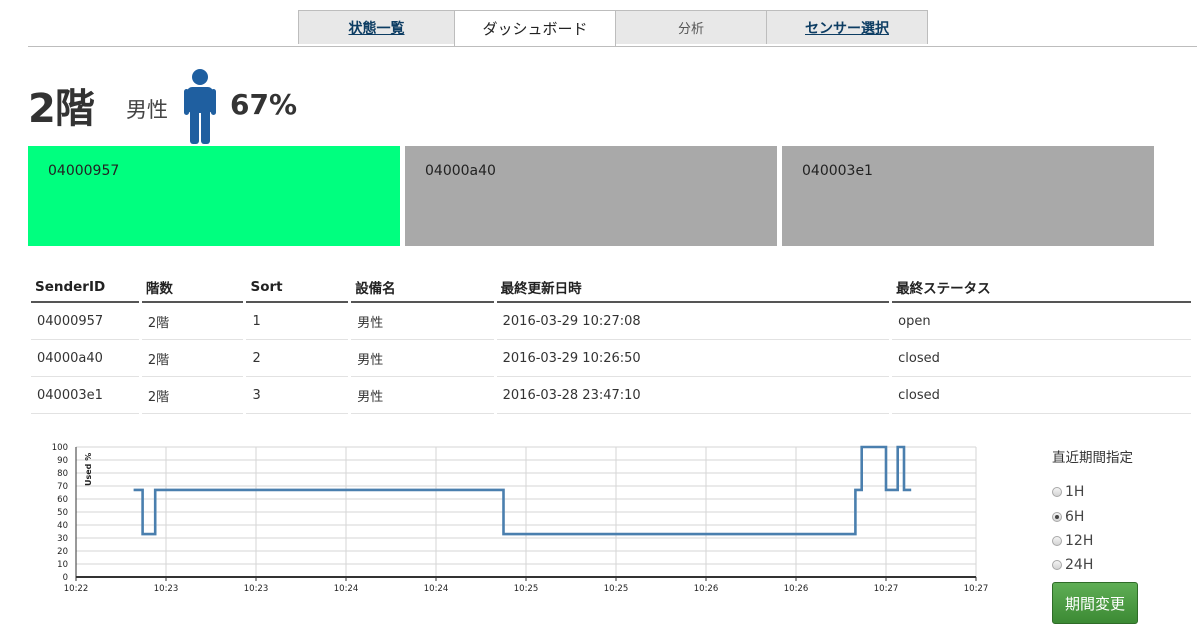  What do you see at coordinates (1041, 287) in the screenshot?
I see `column-header-last-status: 最終ステータス` at bounding box center [1041, 287].